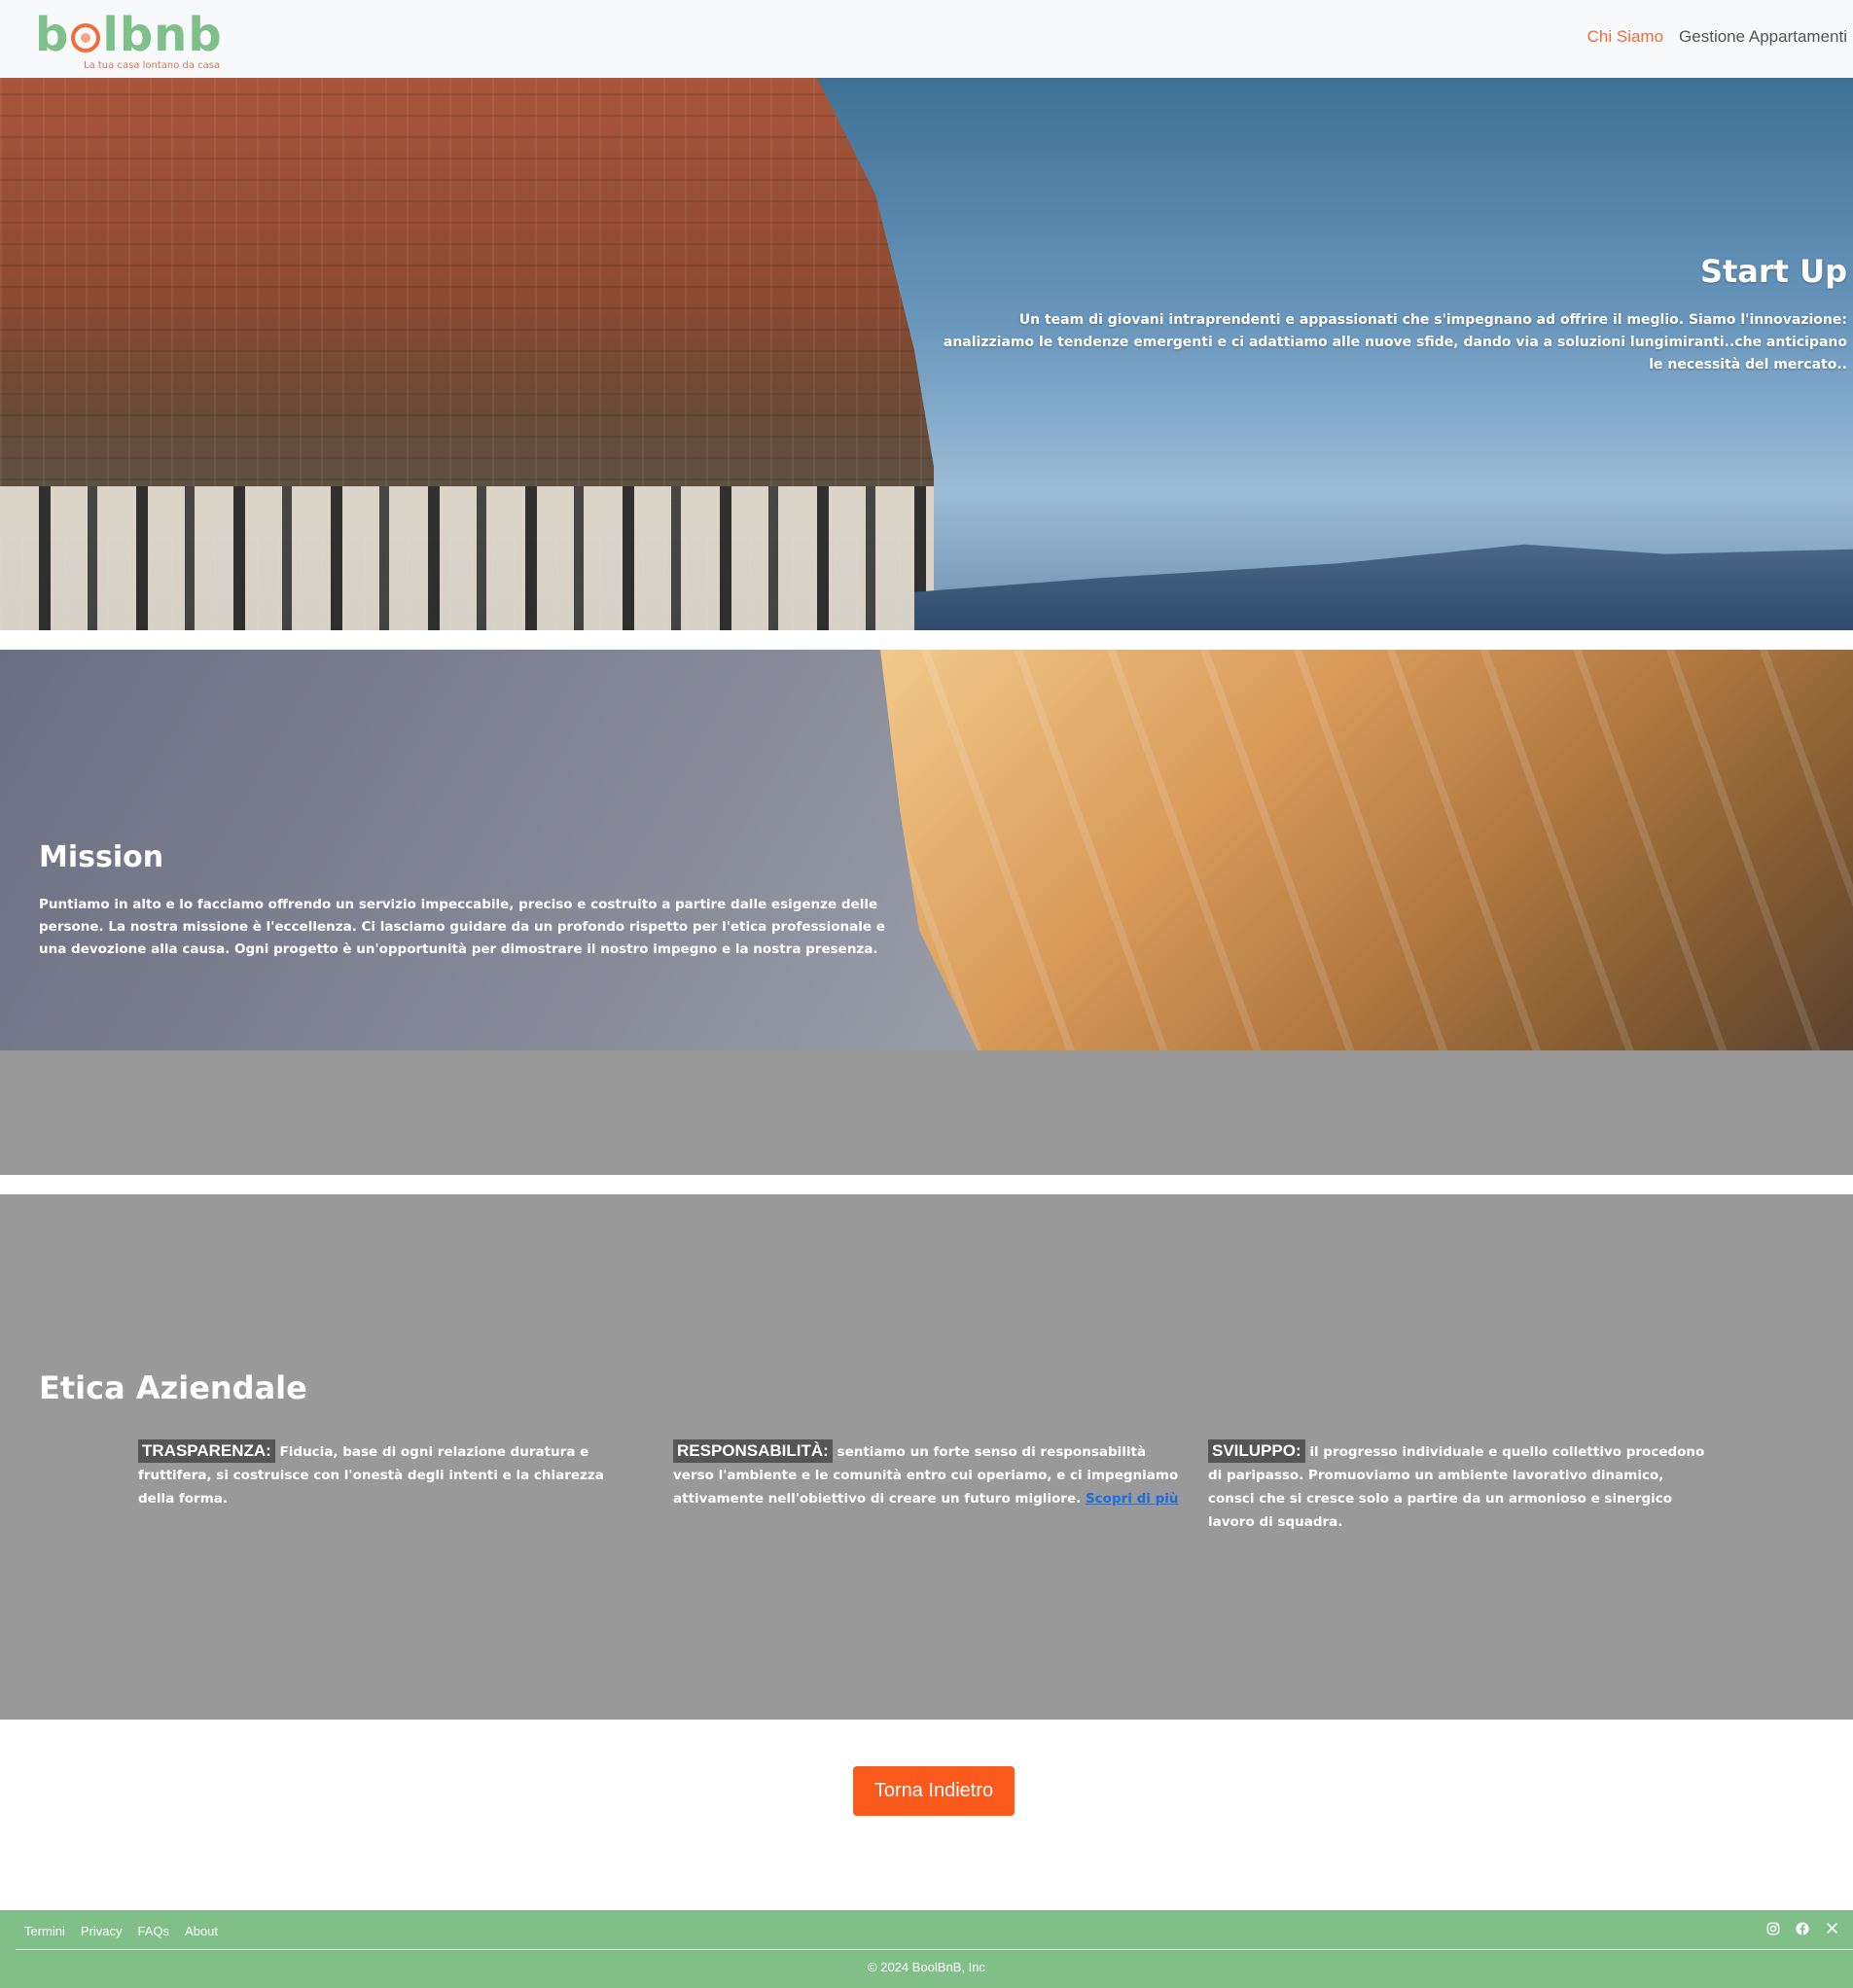  What do you see at coordinates (152, 65) in the screenshot?
I see `logo-tagline: La tua casa lontano da casa` at bounding box center [152, 65].